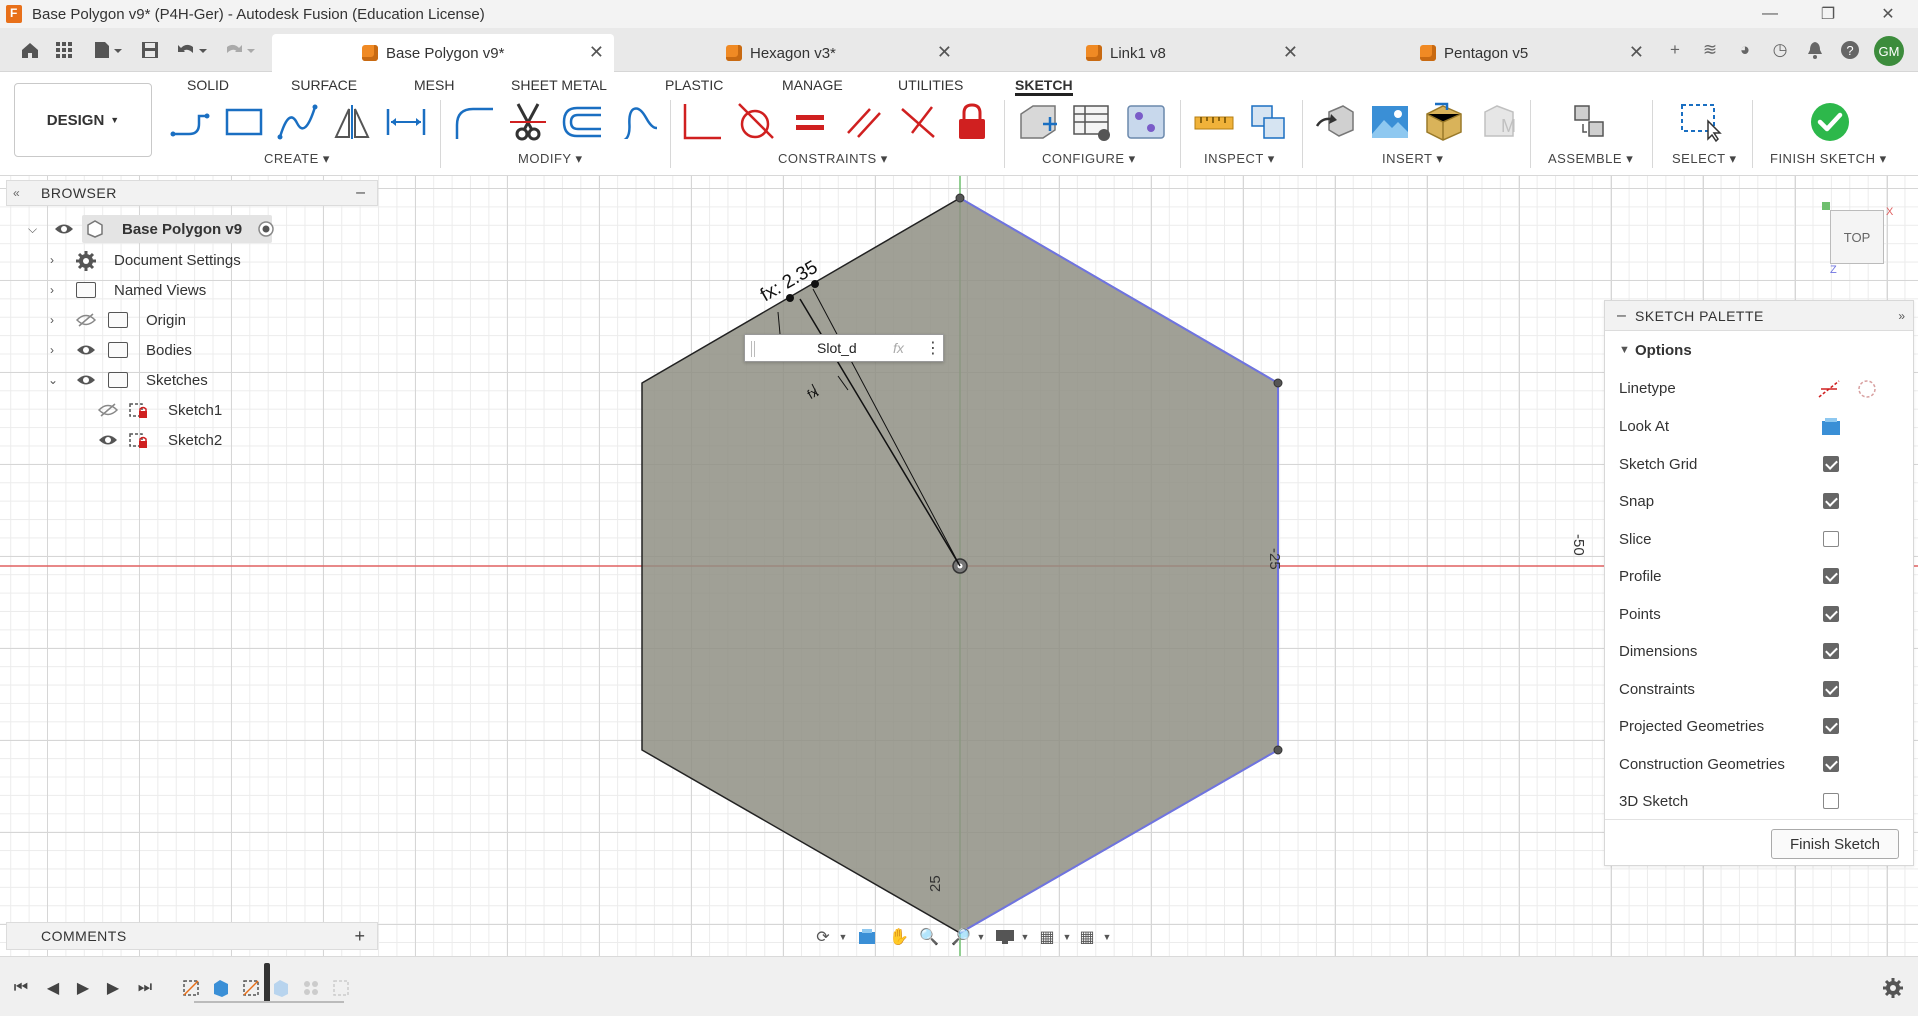 This screenshot has height=1016, width=1918. I want to click on slice-checkbox, so click(1831, 539).